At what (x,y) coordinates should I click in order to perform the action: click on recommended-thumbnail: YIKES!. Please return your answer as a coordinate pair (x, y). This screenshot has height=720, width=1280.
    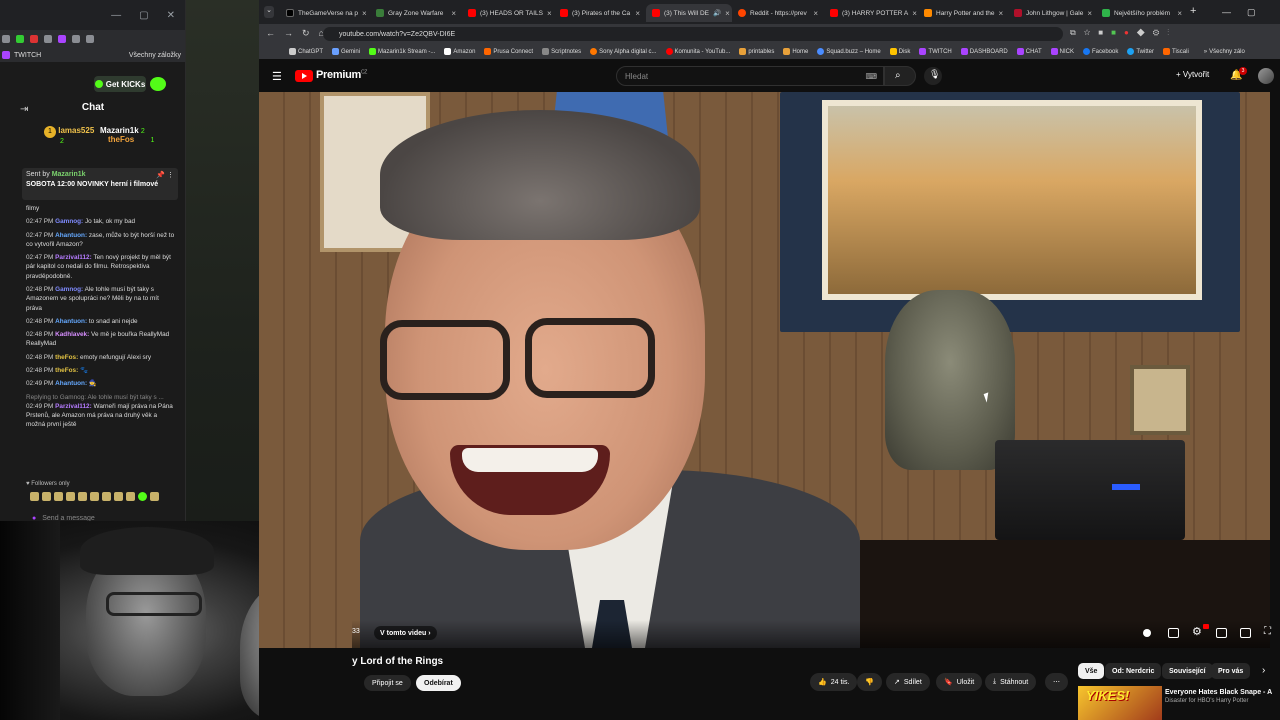
    Looking at the image, I should click on (1120, 703).